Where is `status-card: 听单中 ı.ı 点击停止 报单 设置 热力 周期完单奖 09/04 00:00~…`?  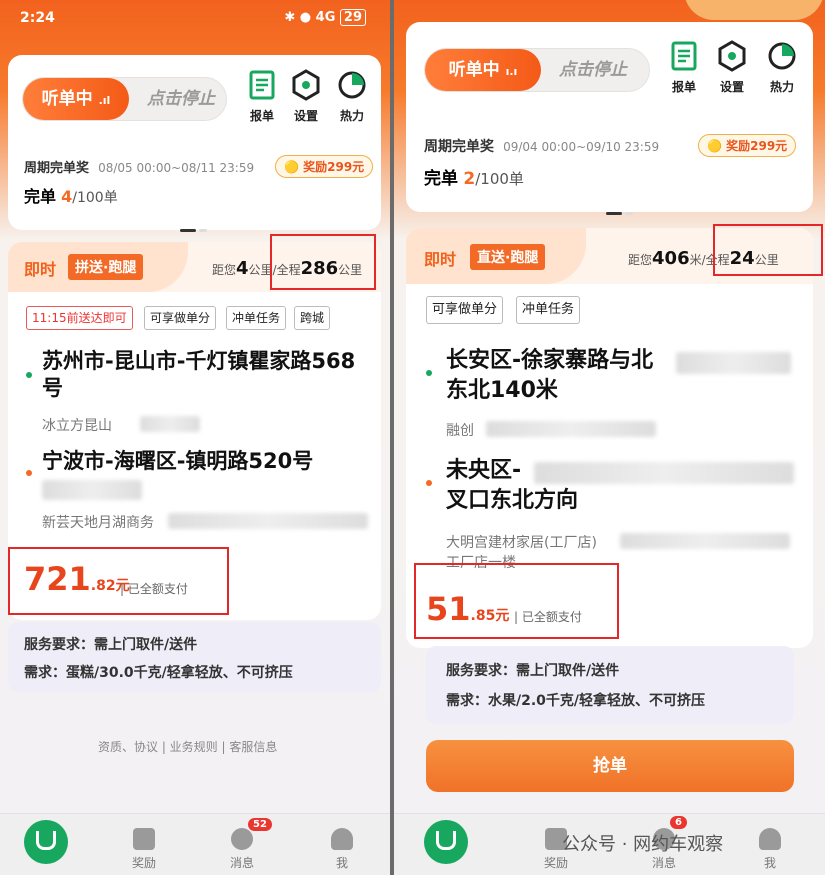
status-card: 听单中 ı.ı 点击停止 报单 设置 热力 周期完单奖 09/04 00:00~… is located at coordinates (609, 118).